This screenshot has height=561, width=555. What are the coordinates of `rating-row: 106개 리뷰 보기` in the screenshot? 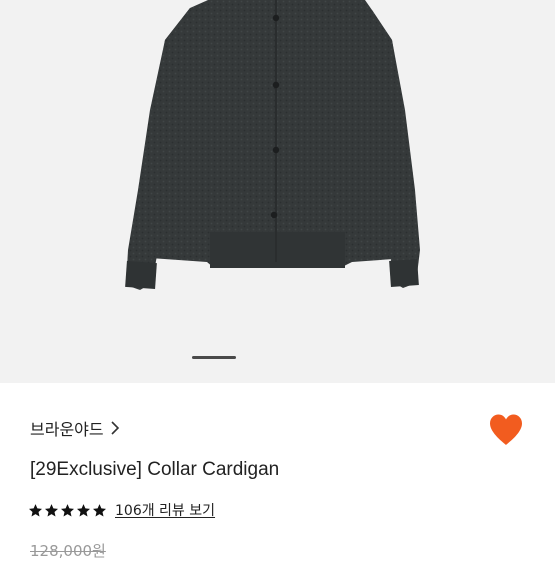 It's located at (121, 510).